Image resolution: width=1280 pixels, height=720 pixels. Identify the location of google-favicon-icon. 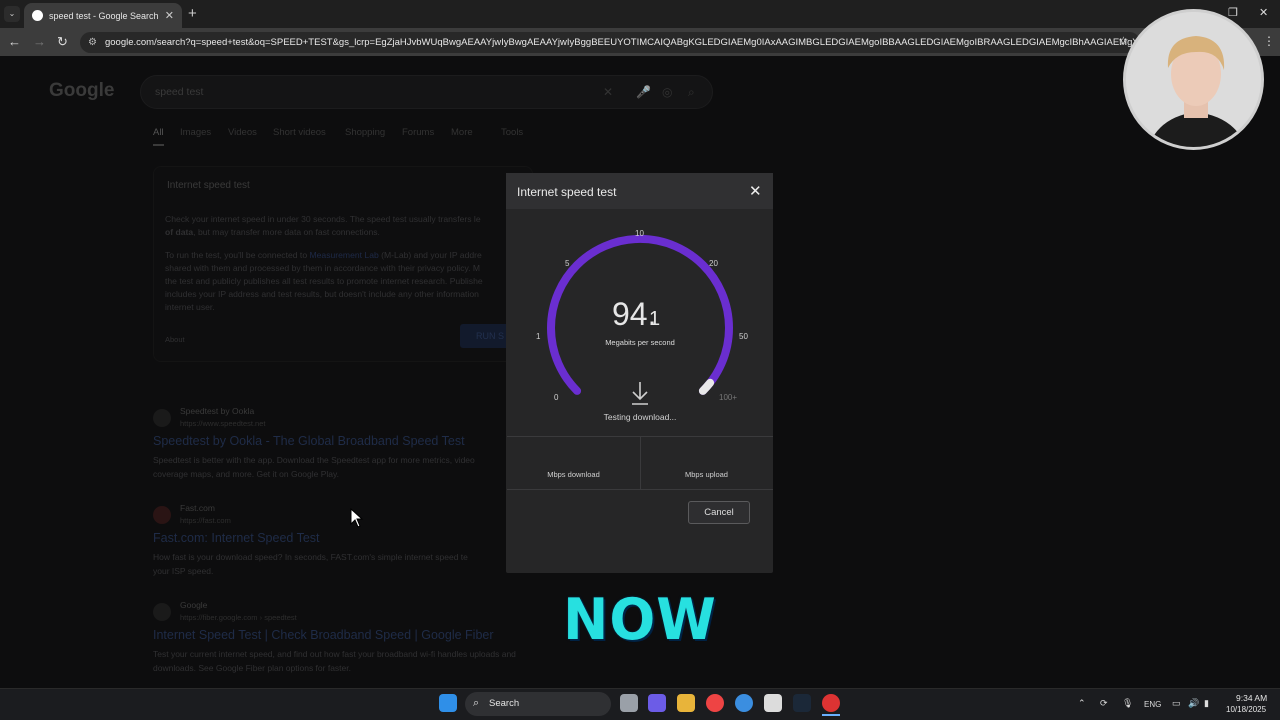
(37, 15).